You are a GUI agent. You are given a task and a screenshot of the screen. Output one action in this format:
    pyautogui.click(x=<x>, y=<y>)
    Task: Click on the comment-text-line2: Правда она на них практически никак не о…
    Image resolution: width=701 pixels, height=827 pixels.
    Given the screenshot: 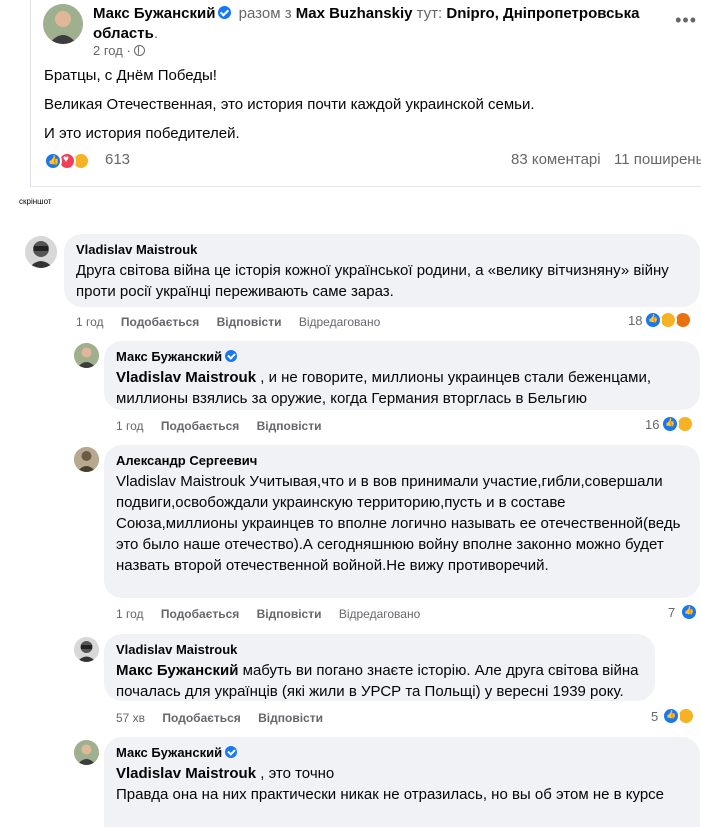 What is the action you would take?
    pyautogui.click(x=390, y=794)
    